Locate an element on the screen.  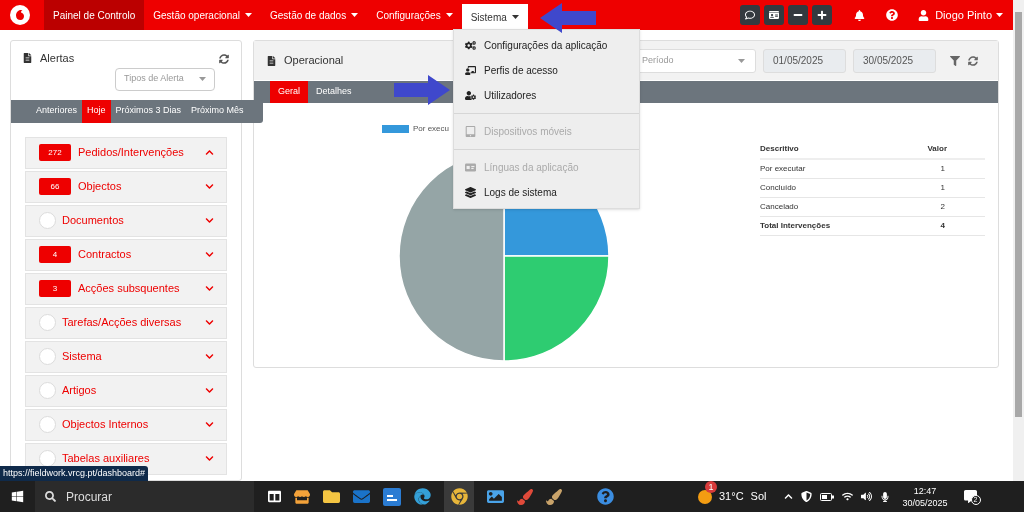
bell-icon is located at coordinates (860, 15).